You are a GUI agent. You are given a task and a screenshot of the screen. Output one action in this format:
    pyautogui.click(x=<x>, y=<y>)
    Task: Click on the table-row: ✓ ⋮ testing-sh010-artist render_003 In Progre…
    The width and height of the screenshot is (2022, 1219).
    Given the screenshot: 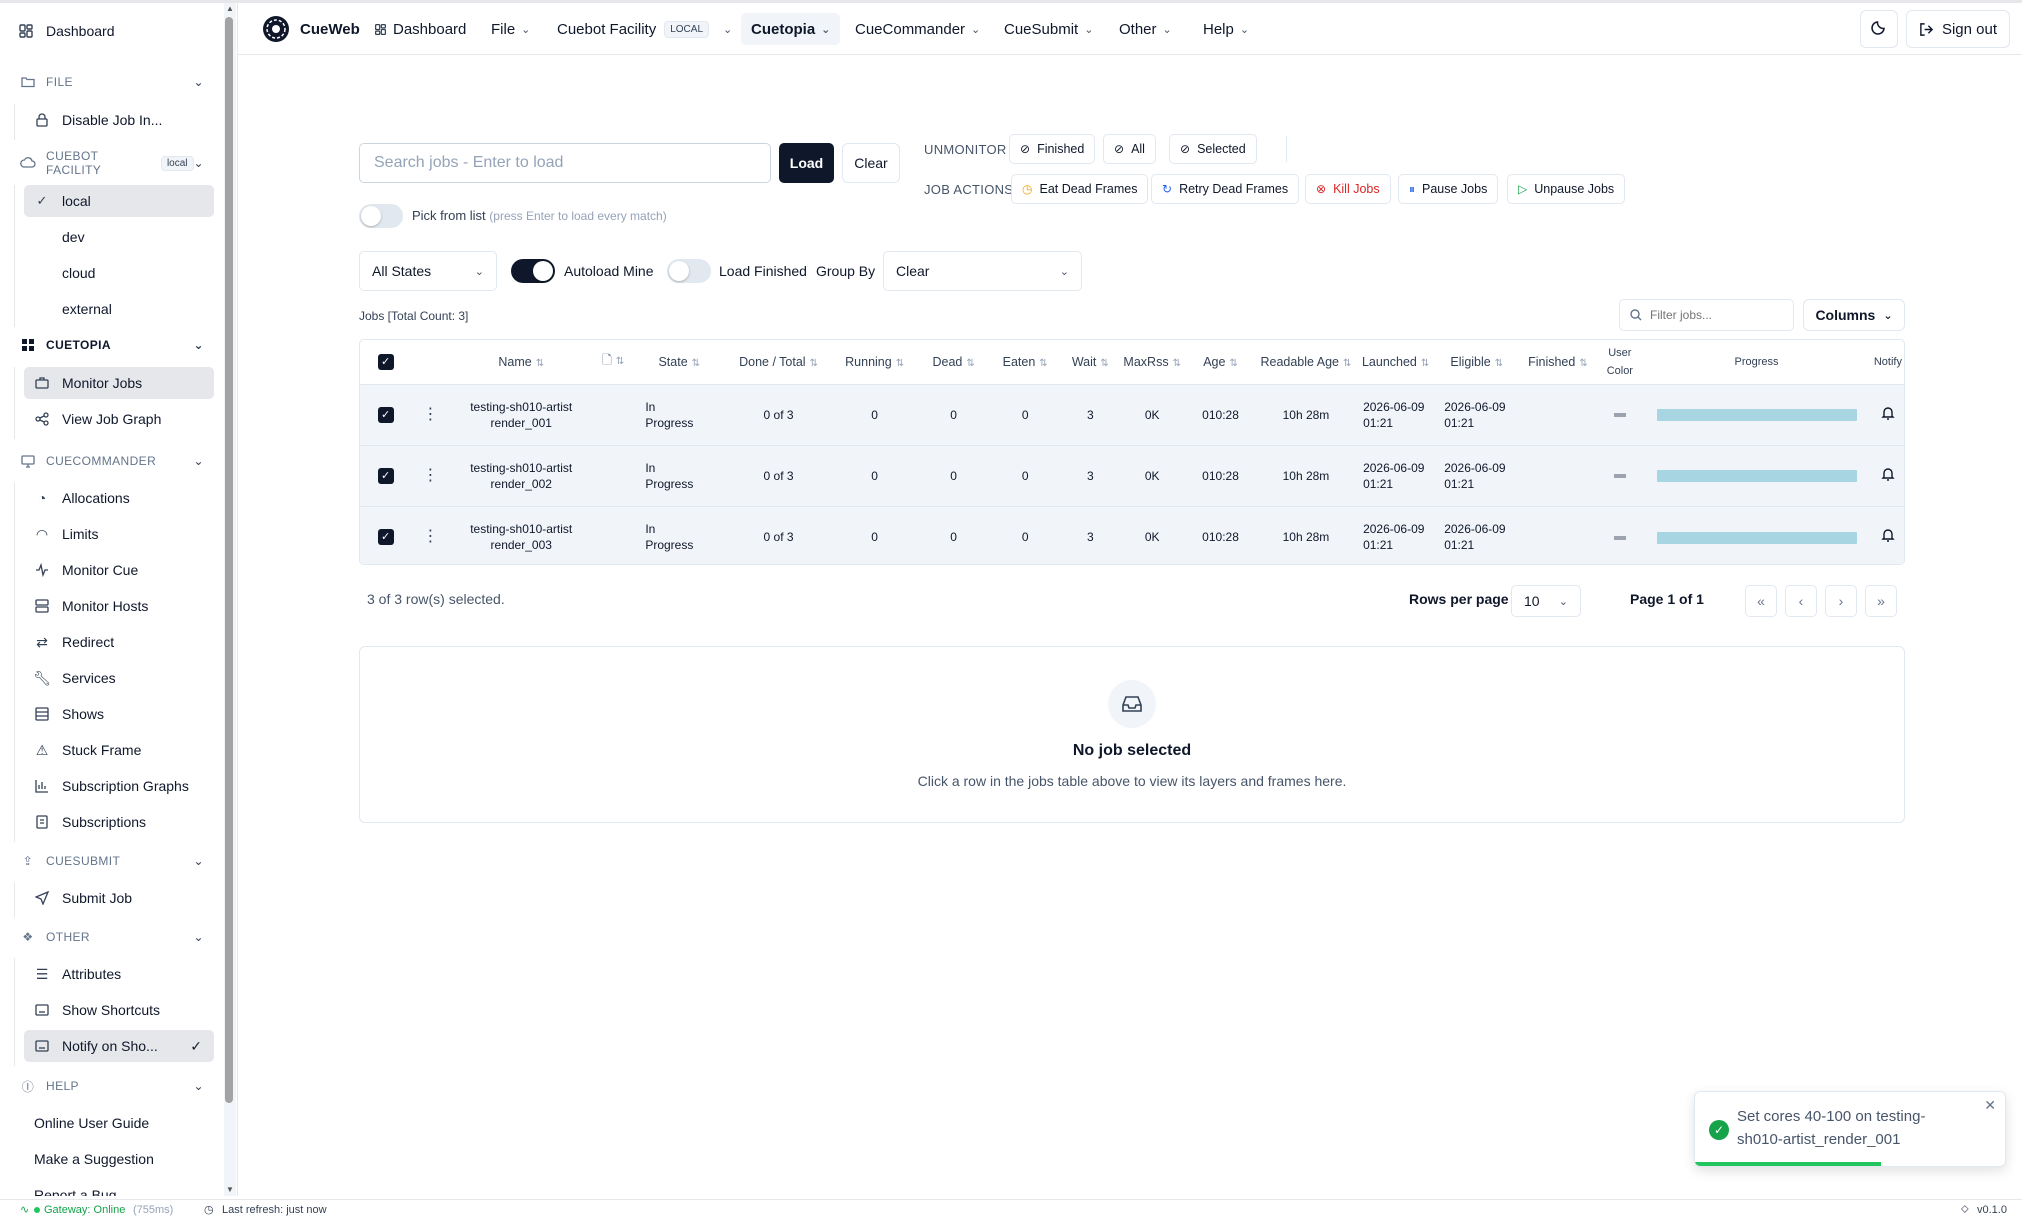 What is the action you would take?
    pyautogui.click(x=1132, y=535)
    